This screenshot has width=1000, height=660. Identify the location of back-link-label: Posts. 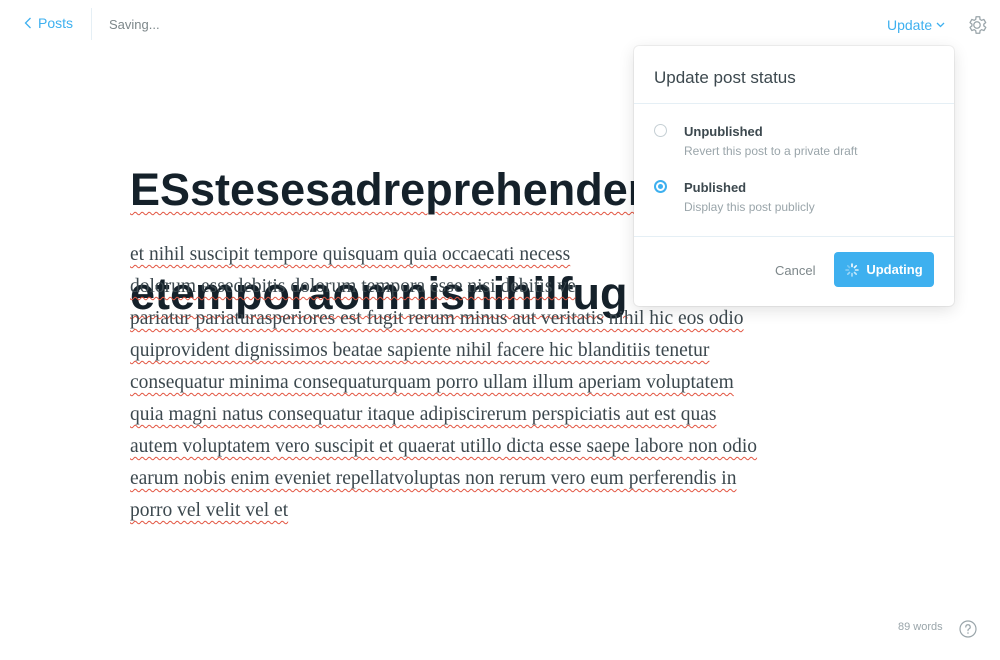
(56, 23).